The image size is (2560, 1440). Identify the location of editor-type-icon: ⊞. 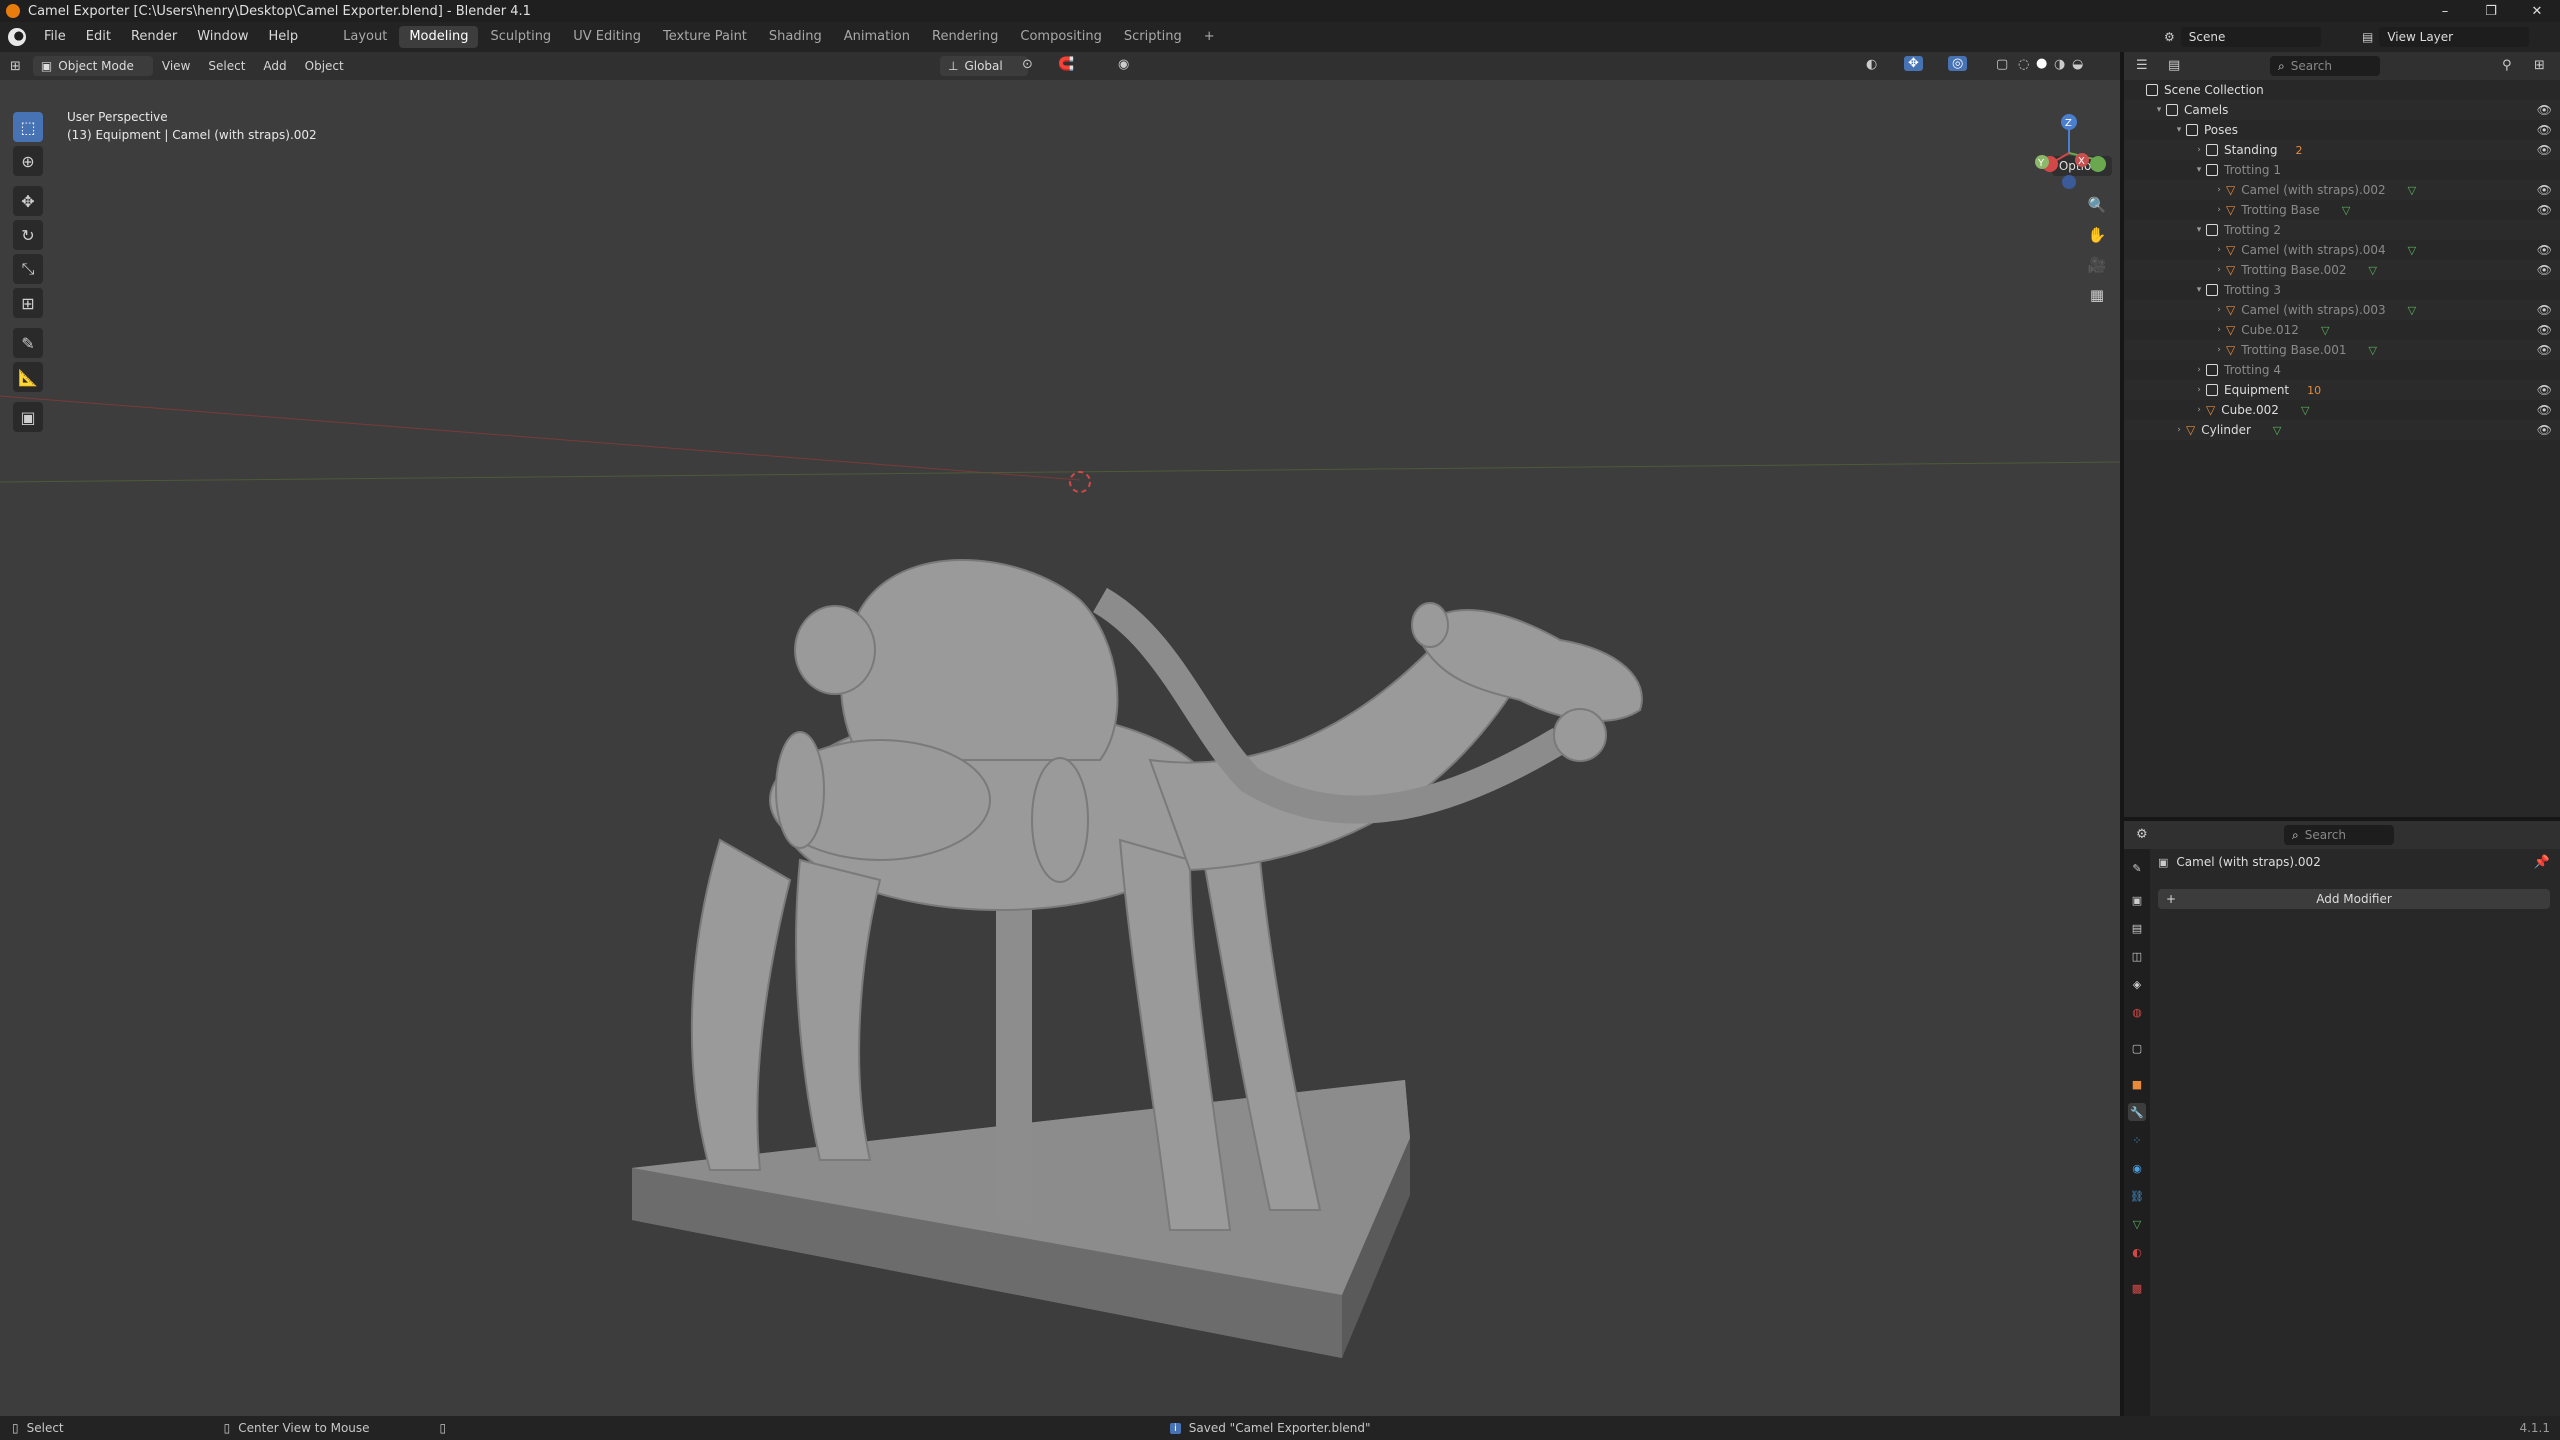
(15, 66).